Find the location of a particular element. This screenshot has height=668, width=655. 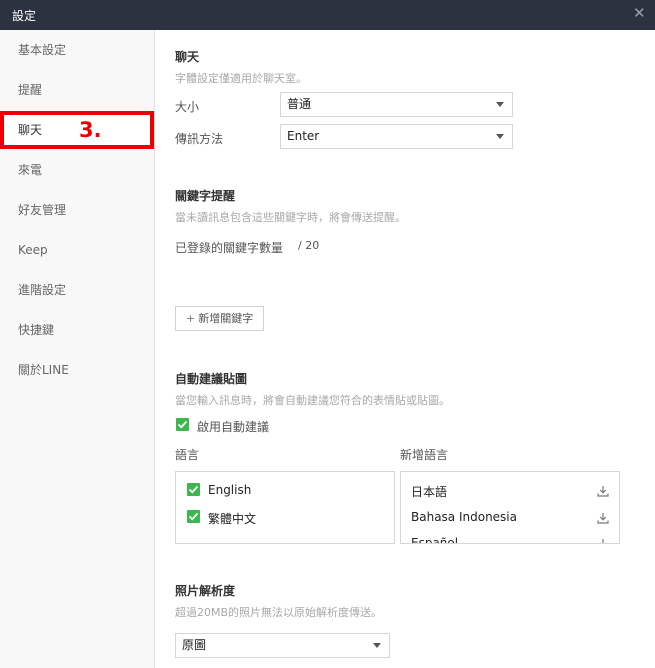

sidebar-item-shortcuts: 快捷鍵 is located at coordinates (77, 330).